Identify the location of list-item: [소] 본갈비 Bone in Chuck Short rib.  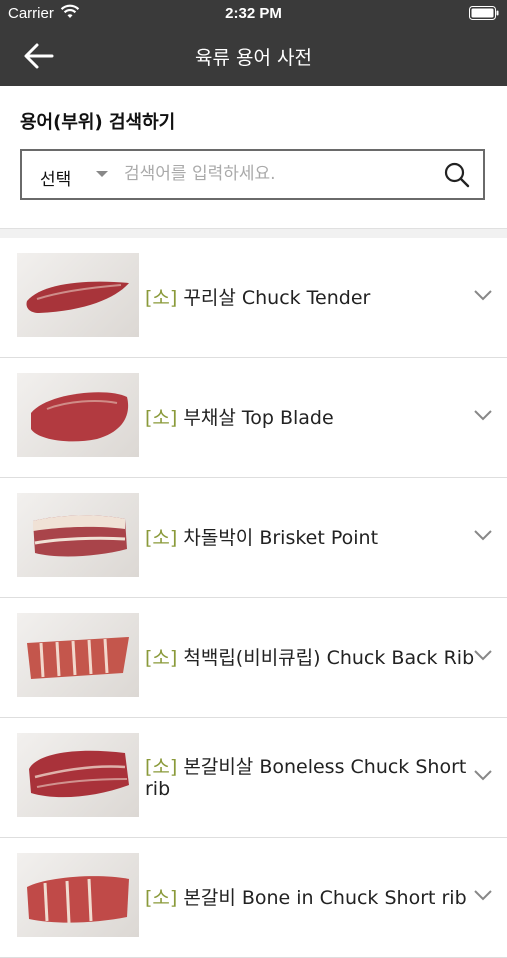
(253, 898).